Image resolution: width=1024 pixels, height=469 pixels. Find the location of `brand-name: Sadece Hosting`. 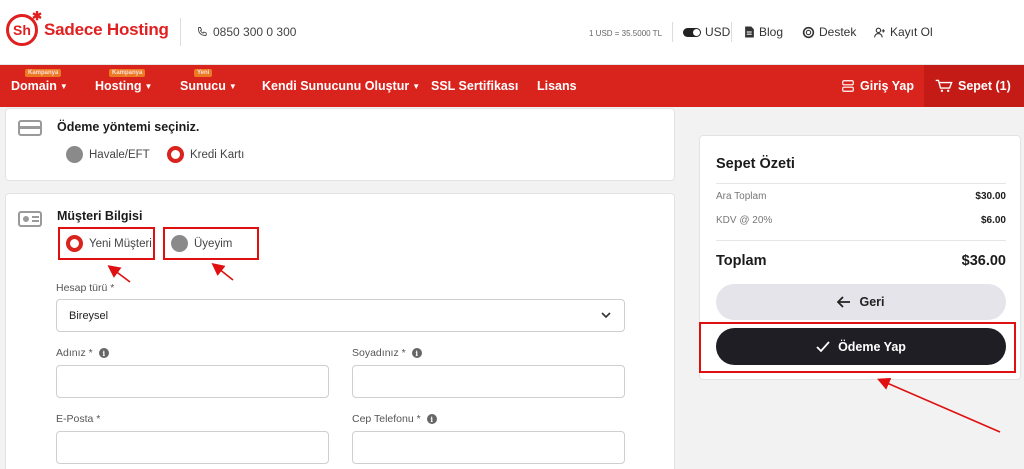

brand-name: Sadece Hosting is located at coordinates (106, 29).